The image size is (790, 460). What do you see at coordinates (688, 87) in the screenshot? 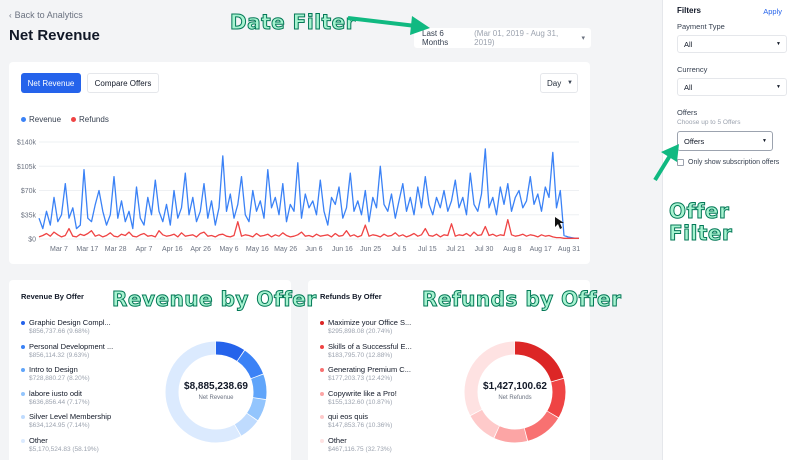
I see `currency-value: All` at bounding box center [688, 87].